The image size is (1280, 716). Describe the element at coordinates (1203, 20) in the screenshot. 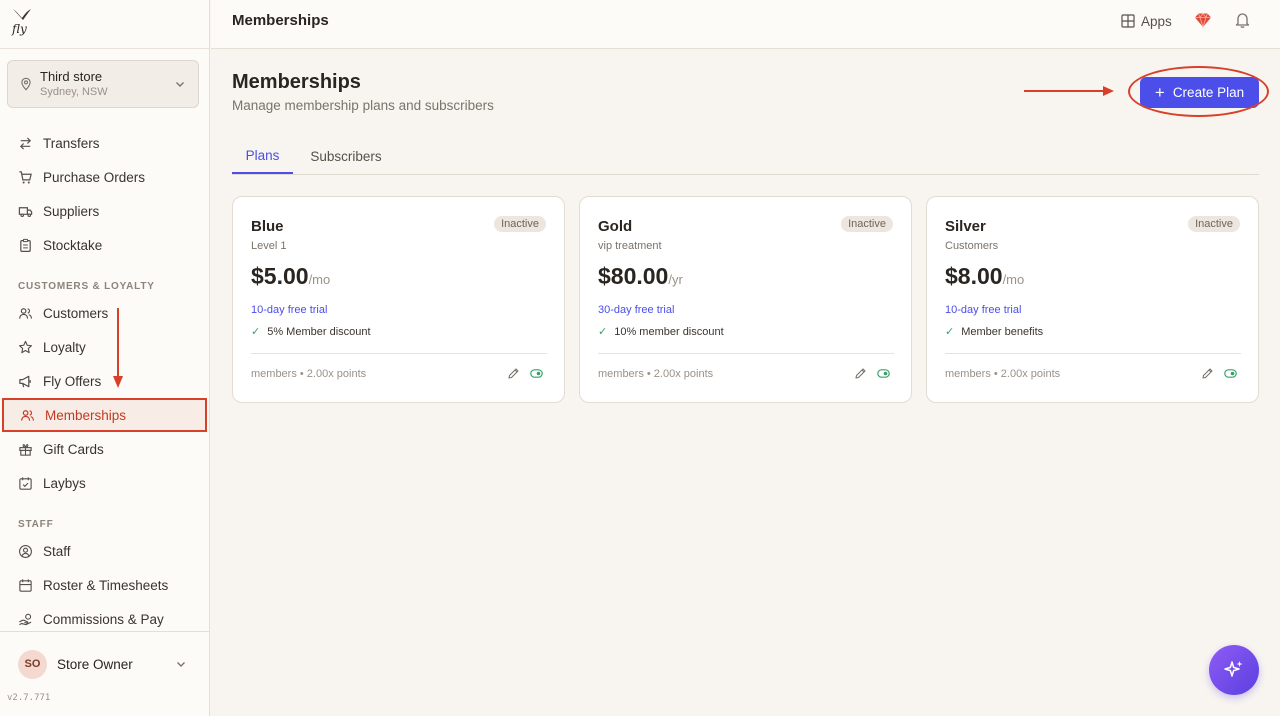

I see `gem-icon` at that location.